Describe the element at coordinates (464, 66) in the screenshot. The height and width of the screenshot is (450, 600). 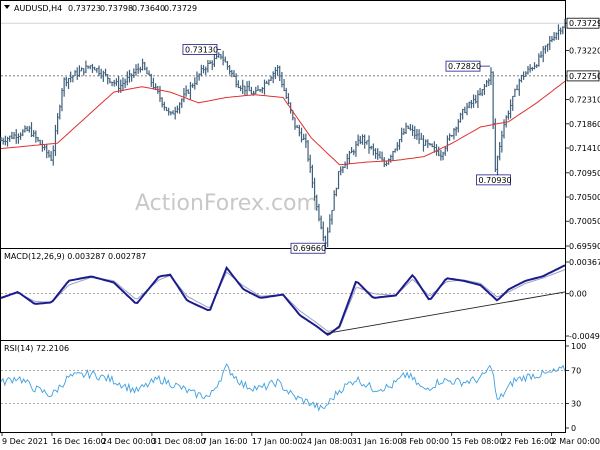
I see `annotation-text: 0.72820` at that location.